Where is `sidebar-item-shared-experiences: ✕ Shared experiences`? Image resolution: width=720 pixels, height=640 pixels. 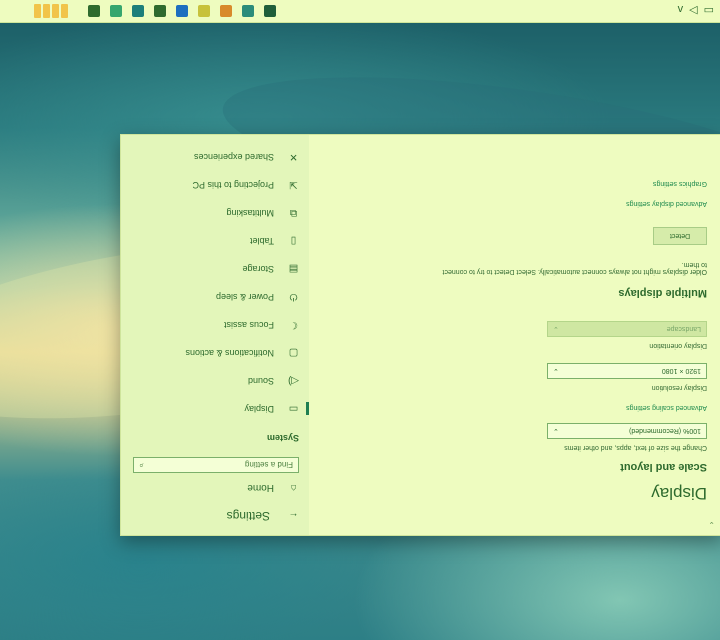
sidebar-item-shared-experiences: ✕ Shared experiences is located at coordinates (215, 157).